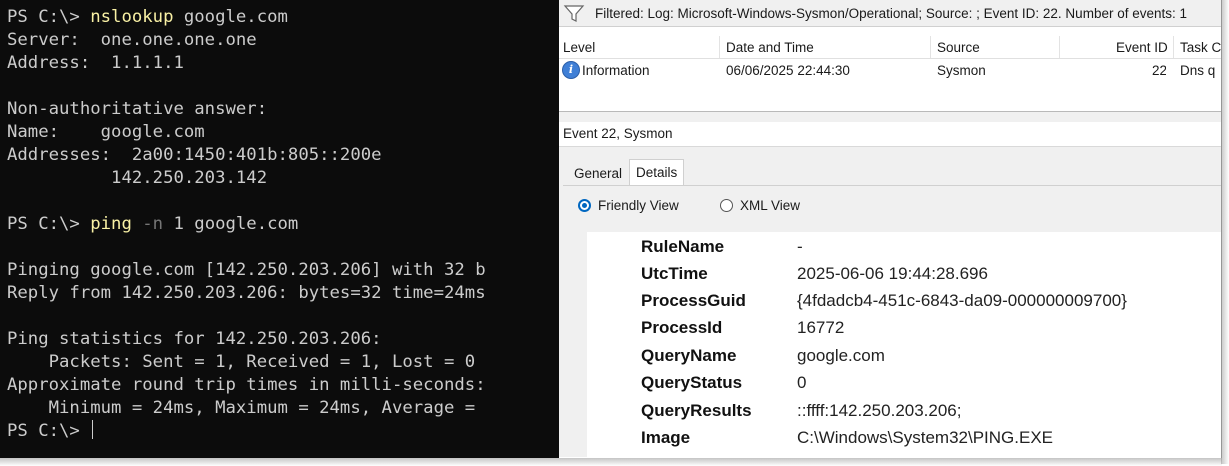  I want to click on detail-row: Image C:\Windows\System32\PING.EXE, so click(904, 437).